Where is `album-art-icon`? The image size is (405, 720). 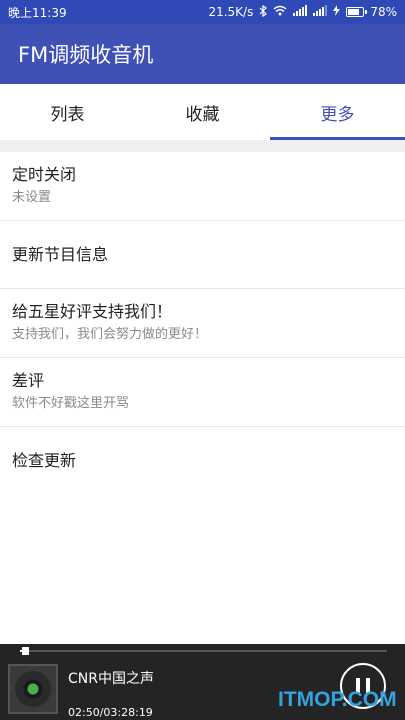
album-art-icon is located at coordinates (33, 689).